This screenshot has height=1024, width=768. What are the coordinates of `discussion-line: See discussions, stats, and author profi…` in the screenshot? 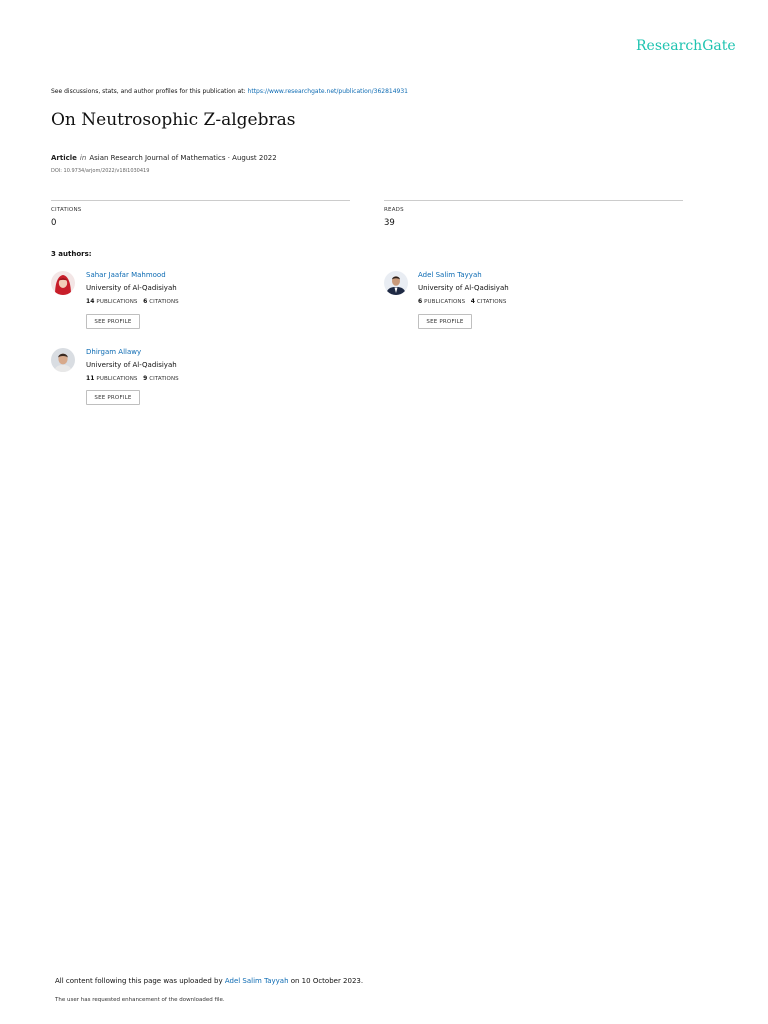 It's located at (229, 91).